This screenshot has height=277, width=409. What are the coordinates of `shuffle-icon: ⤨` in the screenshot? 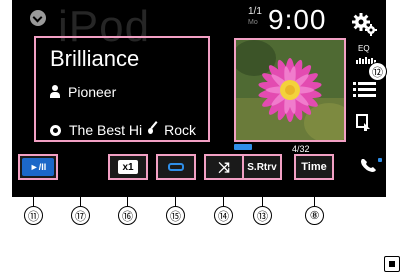 It's located at (224, 166).